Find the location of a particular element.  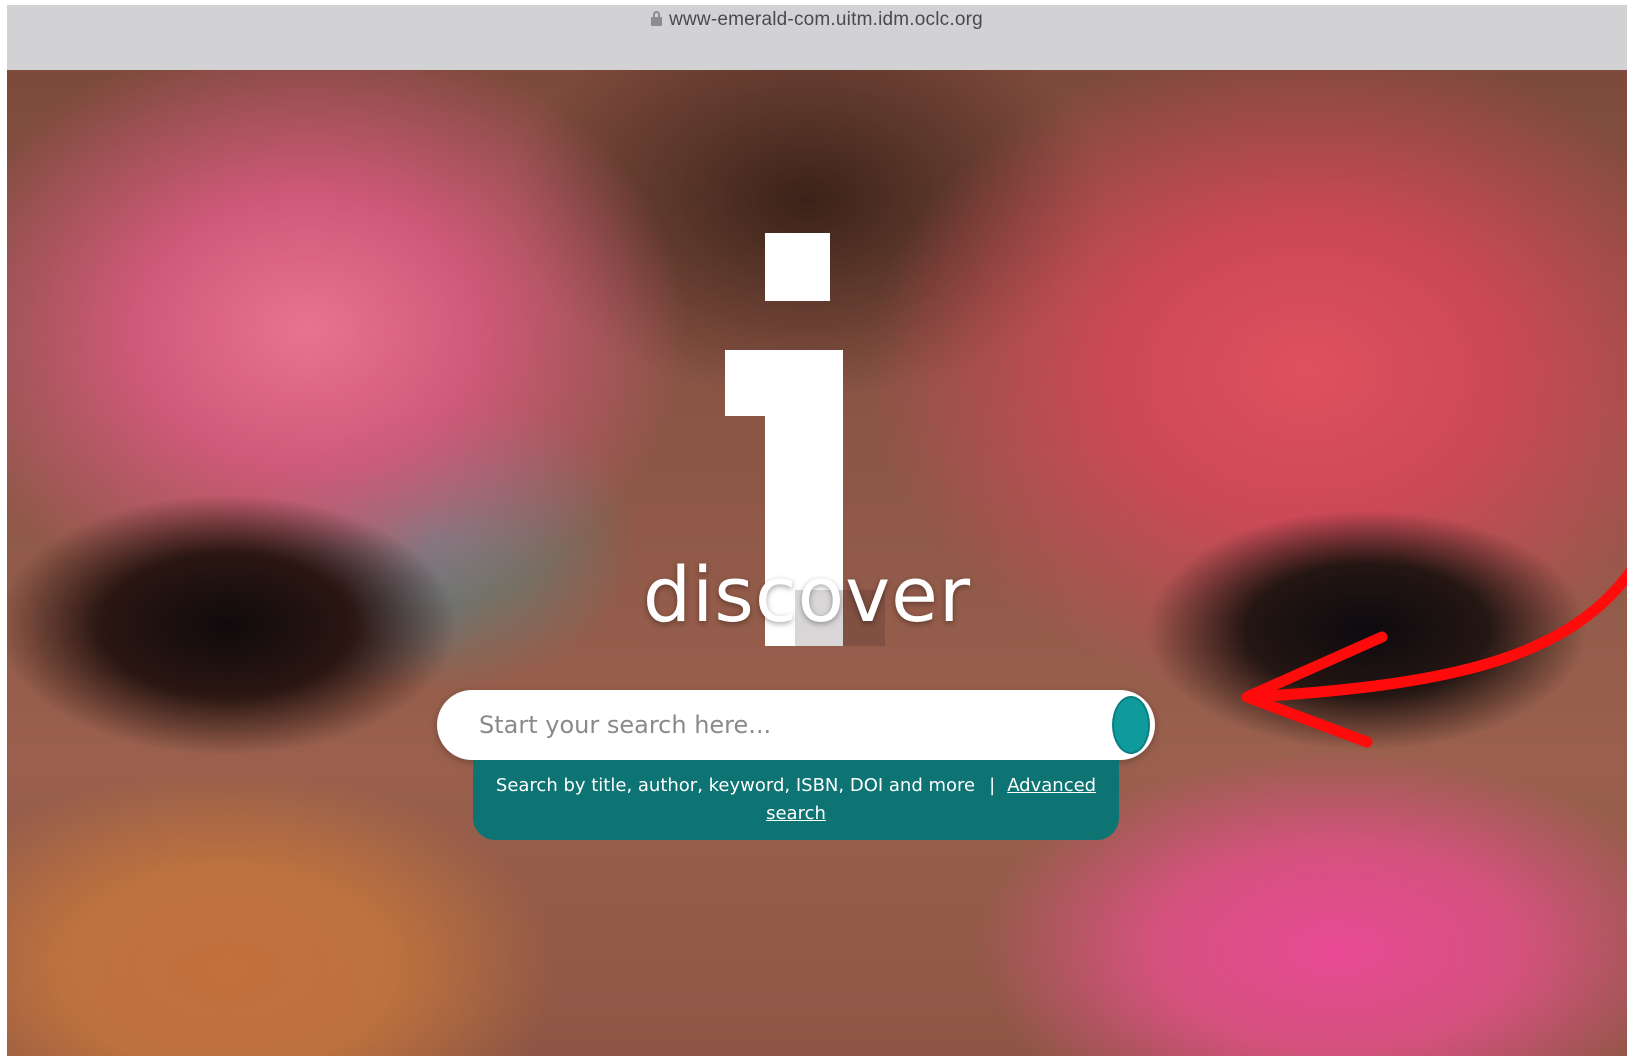

url-display: www-emerald-com.uitm.idm.oclc.org is located at coordinates (817, 20).